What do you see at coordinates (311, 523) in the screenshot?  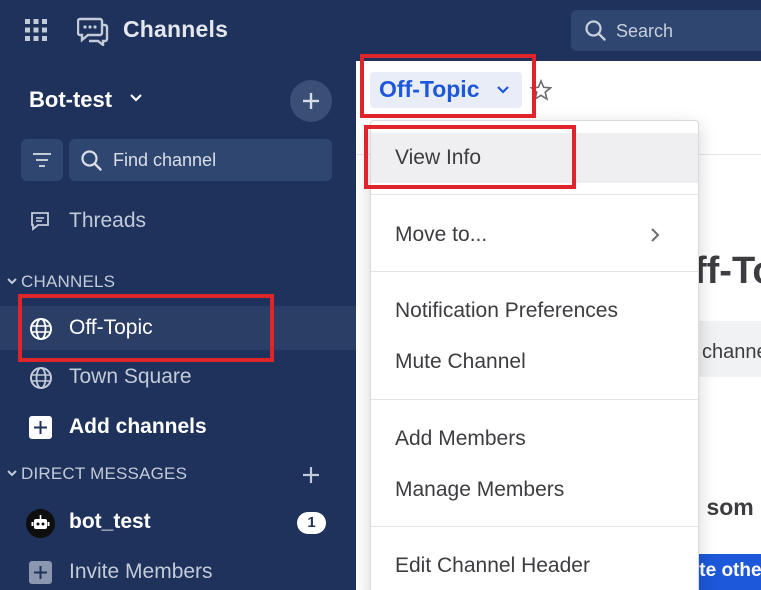 I see `mention-badge: 1` at bounding box center [311, 523].